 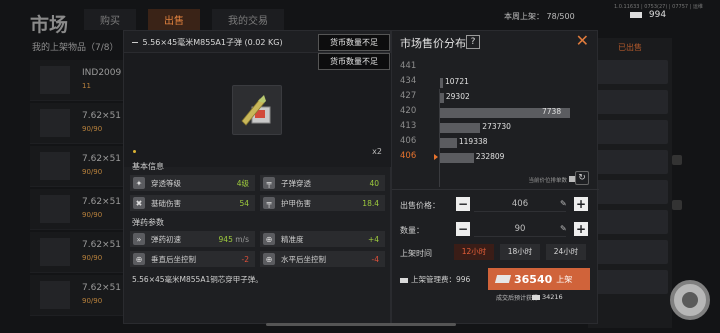 What do you see at coordinates (86, 86) in the screenshot?
I see `item-sub: 11` at bounding box center [86, 86].